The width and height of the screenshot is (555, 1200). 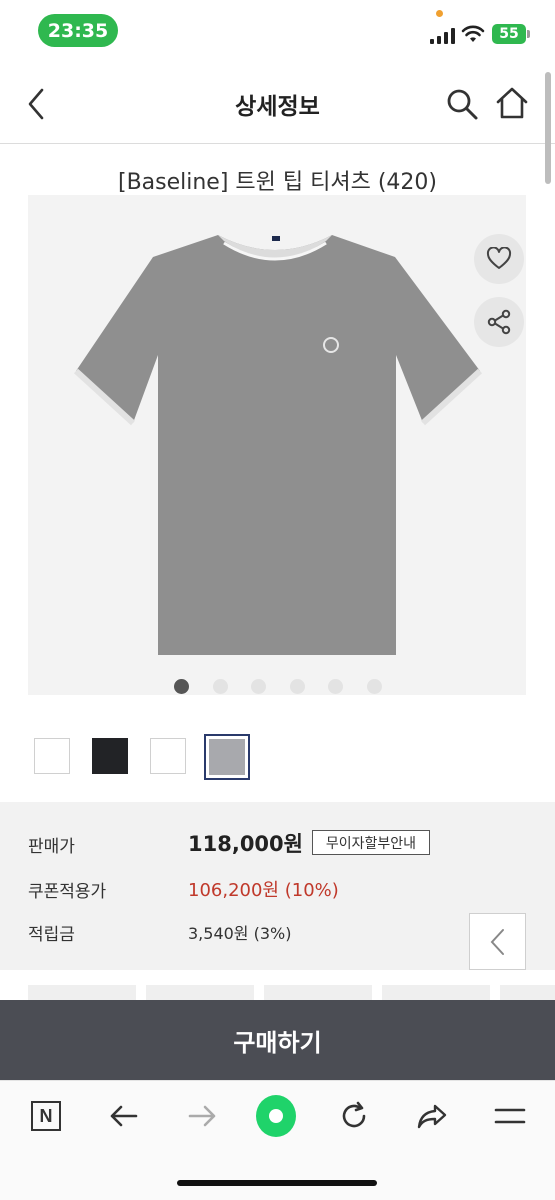 What do you see at coordinates (263, 890) in the screenshot?
I see `coupon-price: 106,200원 (10%)` at bounding box center [263, 890].